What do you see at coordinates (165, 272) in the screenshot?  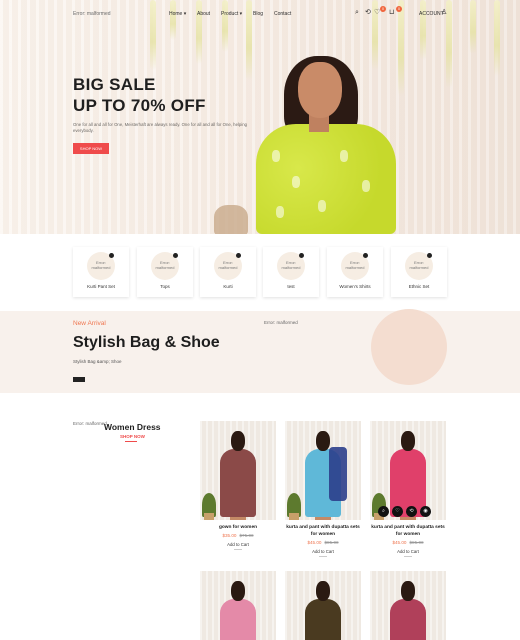 I see `category-card: Error: malformed Tops` at bounding box center [165, 272].